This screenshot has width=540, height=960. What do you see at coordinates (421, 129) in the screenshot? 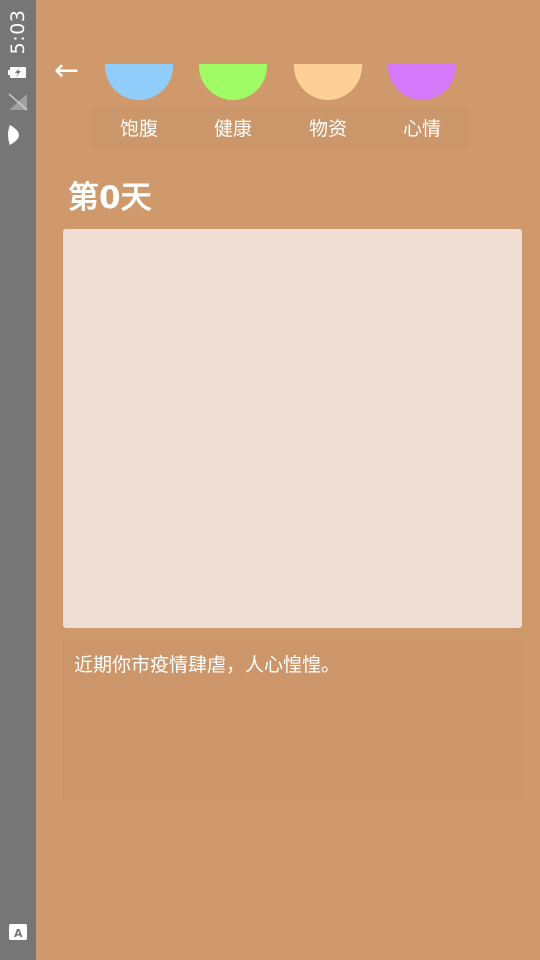
I see `stat-label: 心情` at bounding box center [421, 129].